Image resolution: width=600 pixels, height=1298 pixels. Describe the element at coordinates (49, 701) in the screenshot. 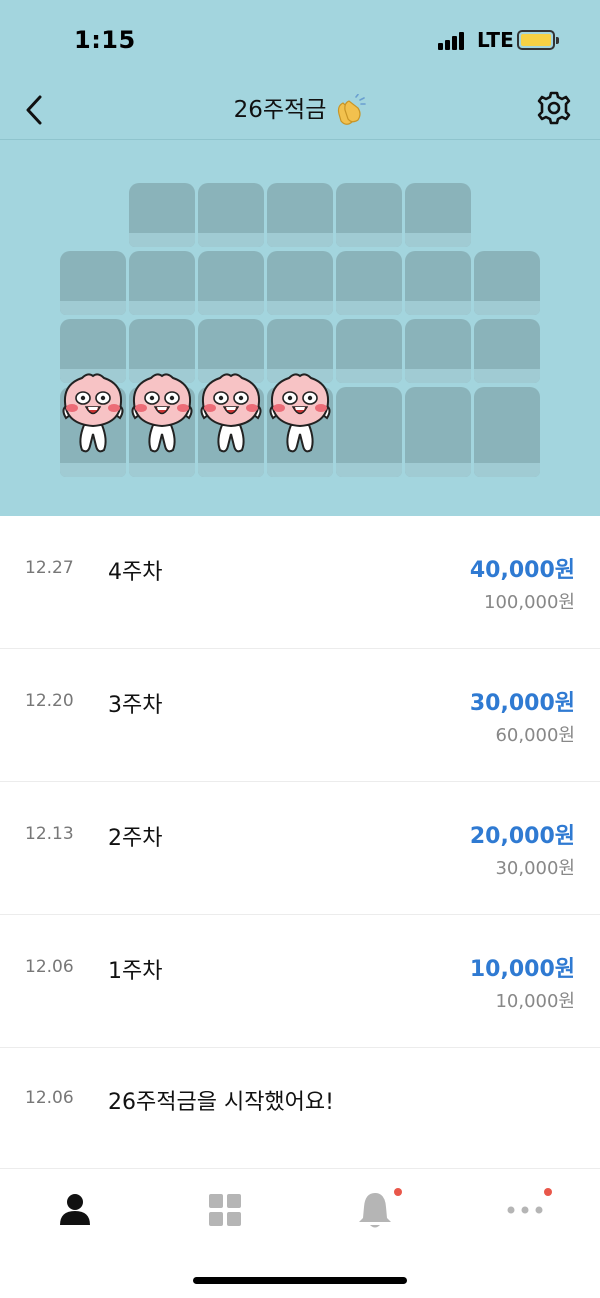

I see `list-item-date: 12.20` at that location.